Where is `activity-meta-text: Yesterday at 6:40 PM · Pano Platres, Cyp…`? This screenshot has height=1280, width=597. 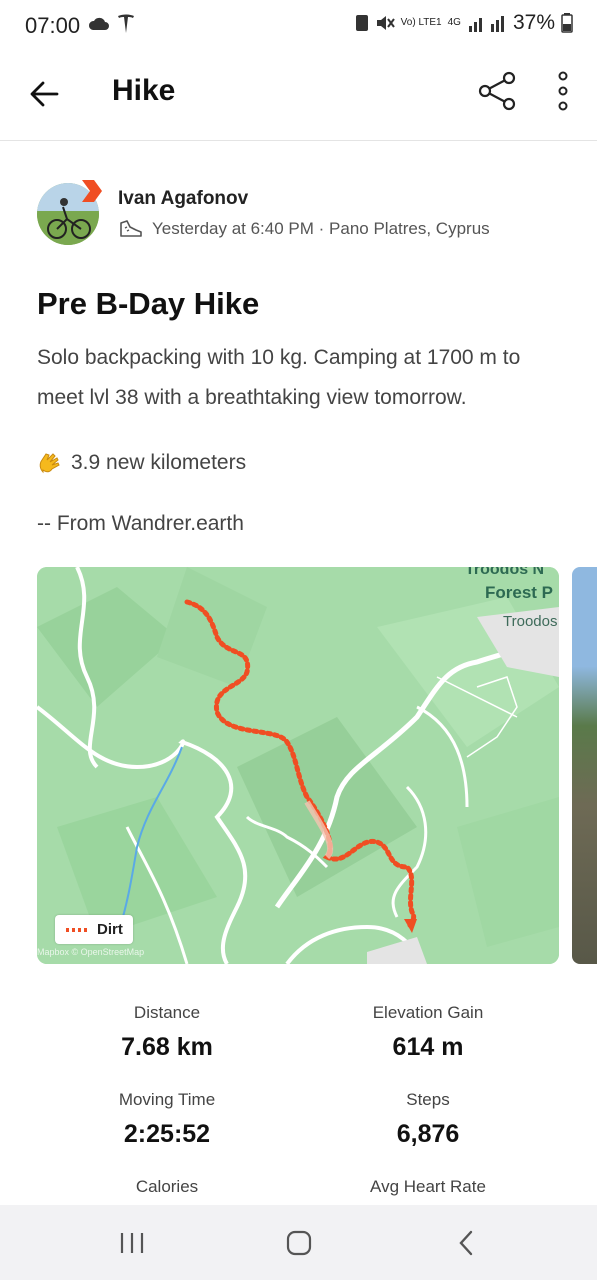
activity-meta-text: Yesterday at 6:40 PM · Pano Platres, Cyp… is located at coordinates (321, 228).